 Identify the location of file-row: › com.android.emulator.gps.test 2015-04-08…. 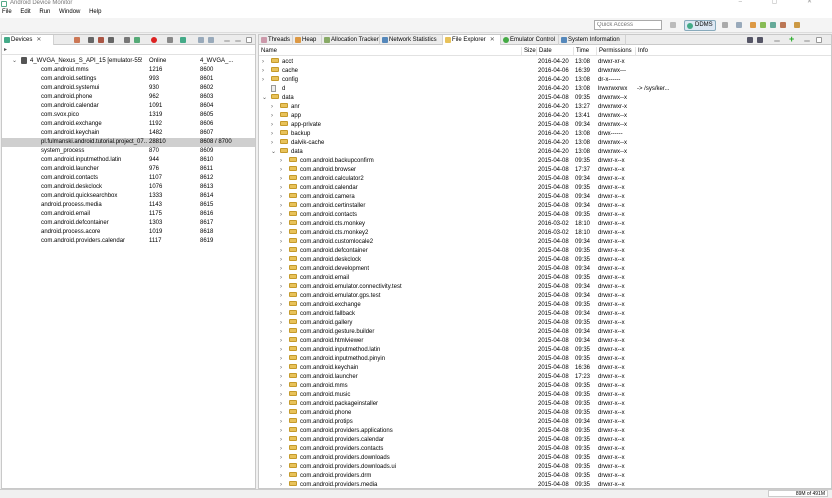
(545, 296).